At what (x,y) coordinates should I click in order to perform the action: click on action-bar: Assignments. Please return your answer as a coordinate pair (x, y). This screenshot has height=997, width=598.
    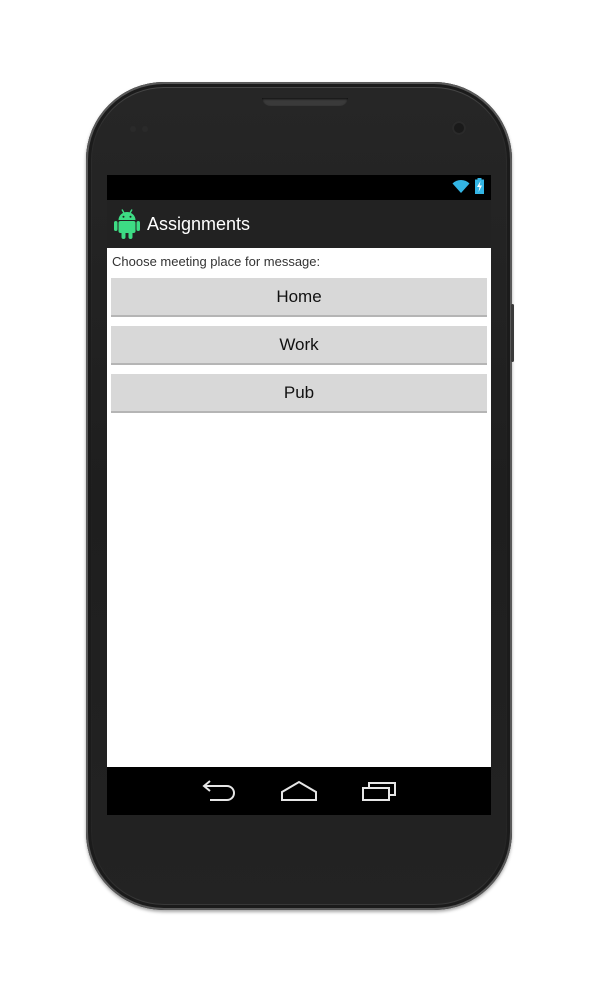
    Looking at the image, I should click on (299, 224).